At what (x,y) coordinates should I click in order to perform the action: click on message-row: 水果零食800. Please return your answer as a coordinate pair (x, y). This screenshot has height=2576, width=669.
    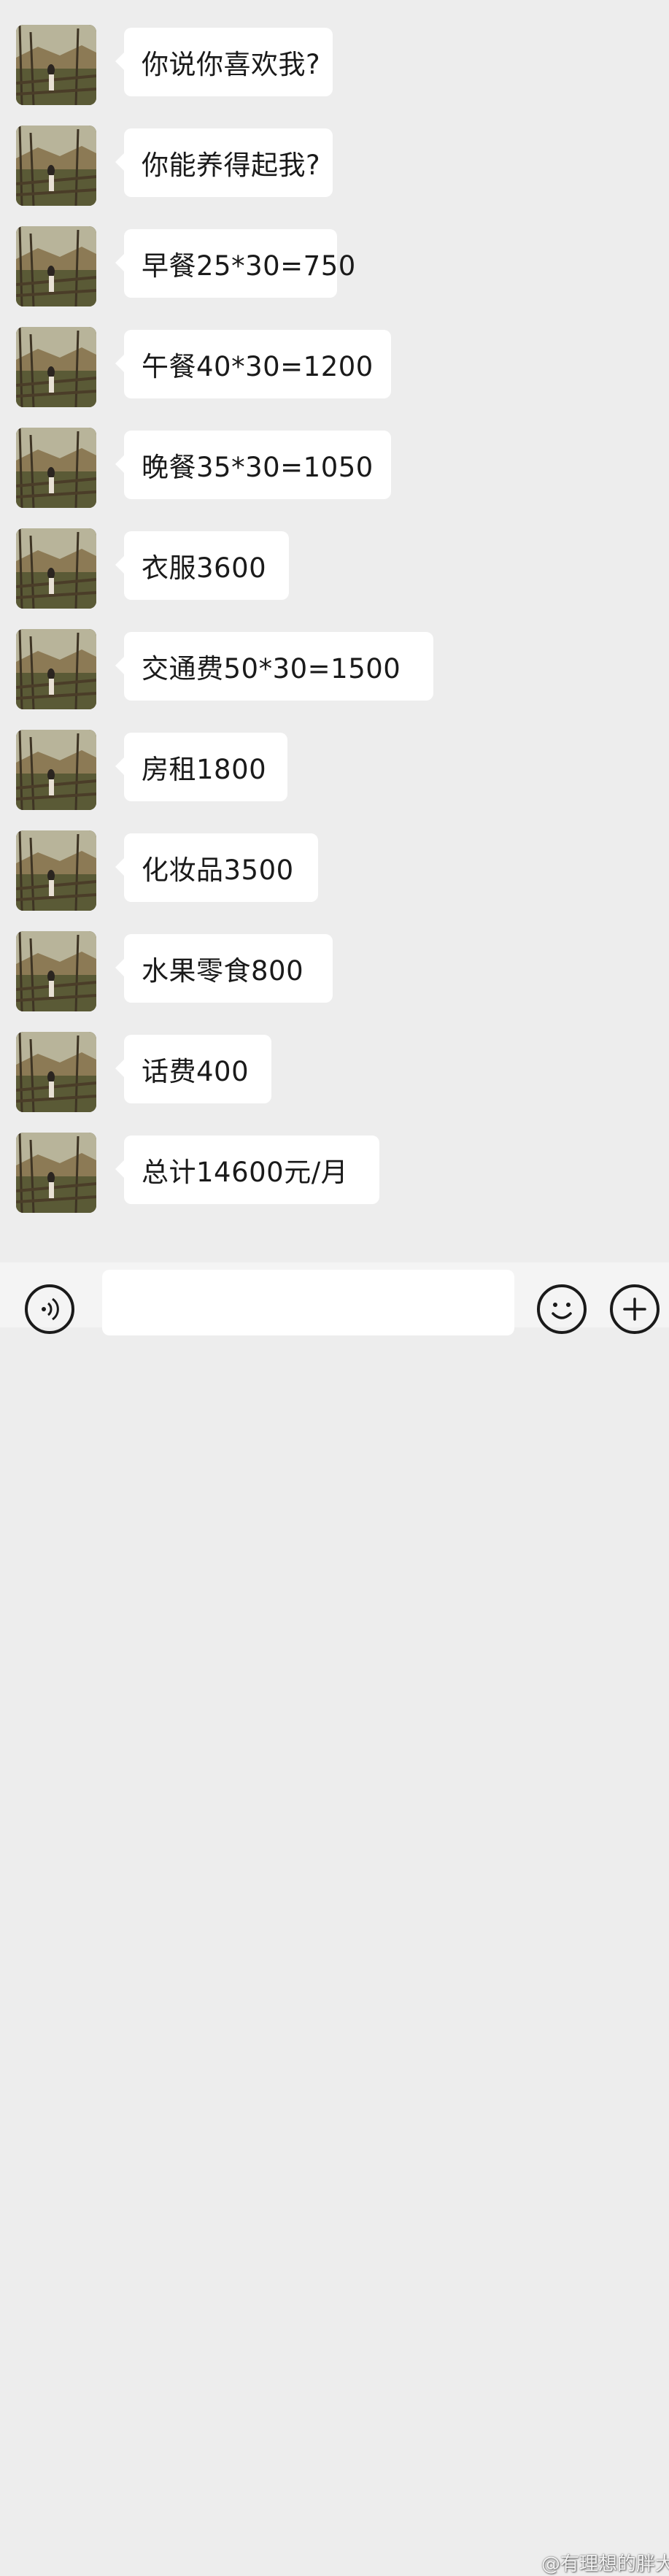
    Looking at the image, I should click on (337, 972).